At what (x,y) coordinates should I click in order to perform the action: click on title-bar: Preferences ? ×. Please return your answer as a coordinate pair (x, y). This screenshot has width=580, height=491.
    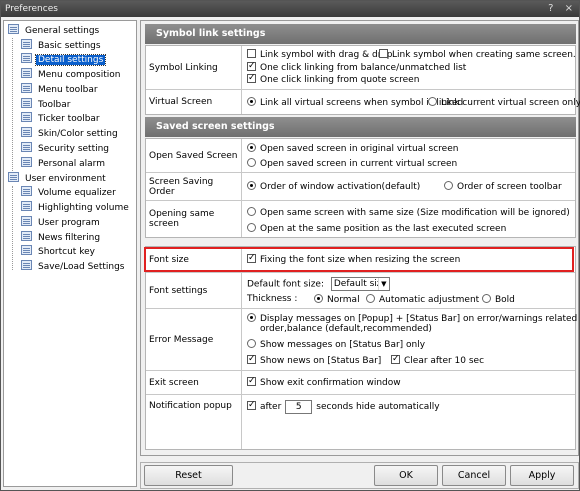
    Looking at the image, I should click on (290, 9).